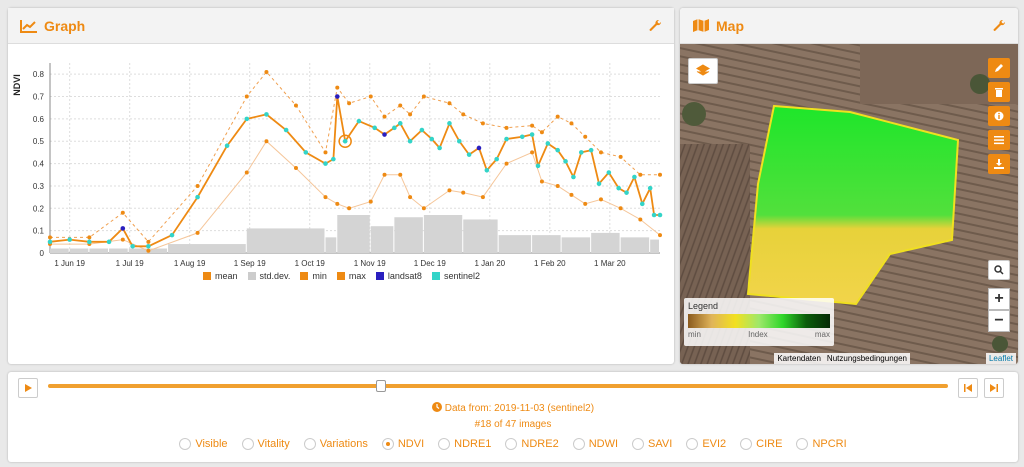 The width and height of the screenshot is (1024, 467). I want to click on legend-label: landsat8, so click(404, 276).